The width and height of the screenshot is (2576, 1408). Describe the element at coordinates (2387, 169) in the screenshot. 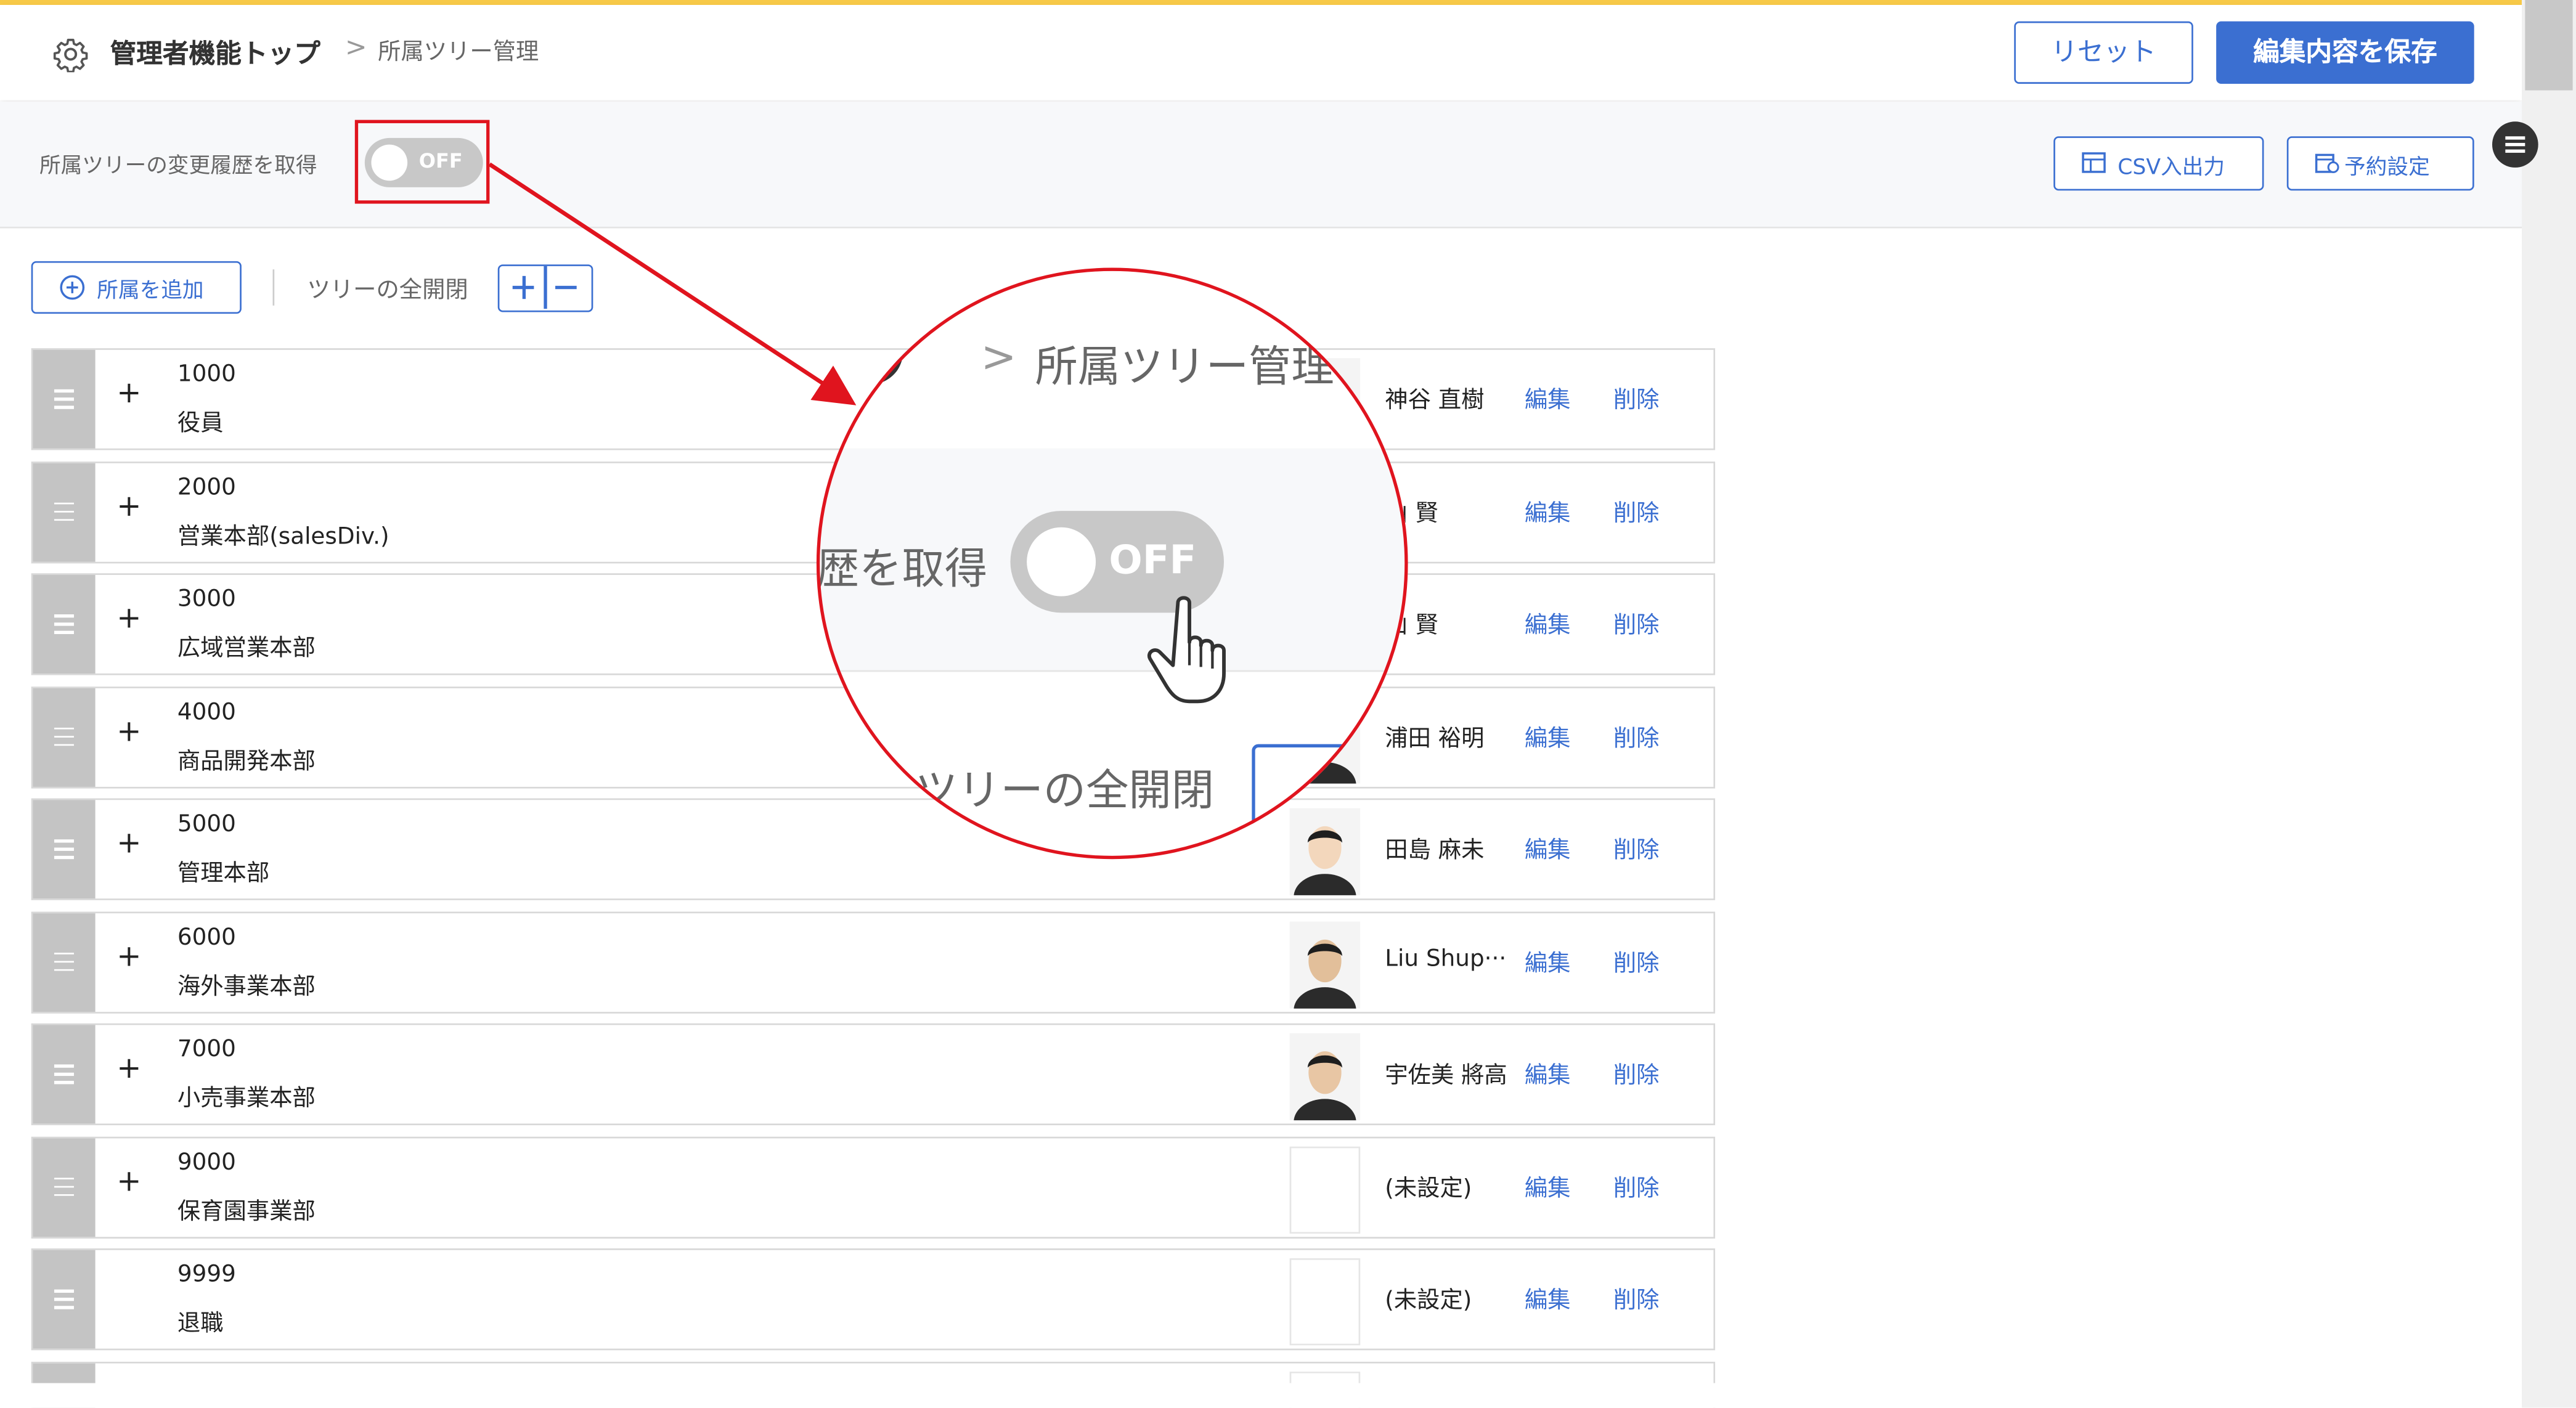

I see `schedule-label: 予約設定` at that location.